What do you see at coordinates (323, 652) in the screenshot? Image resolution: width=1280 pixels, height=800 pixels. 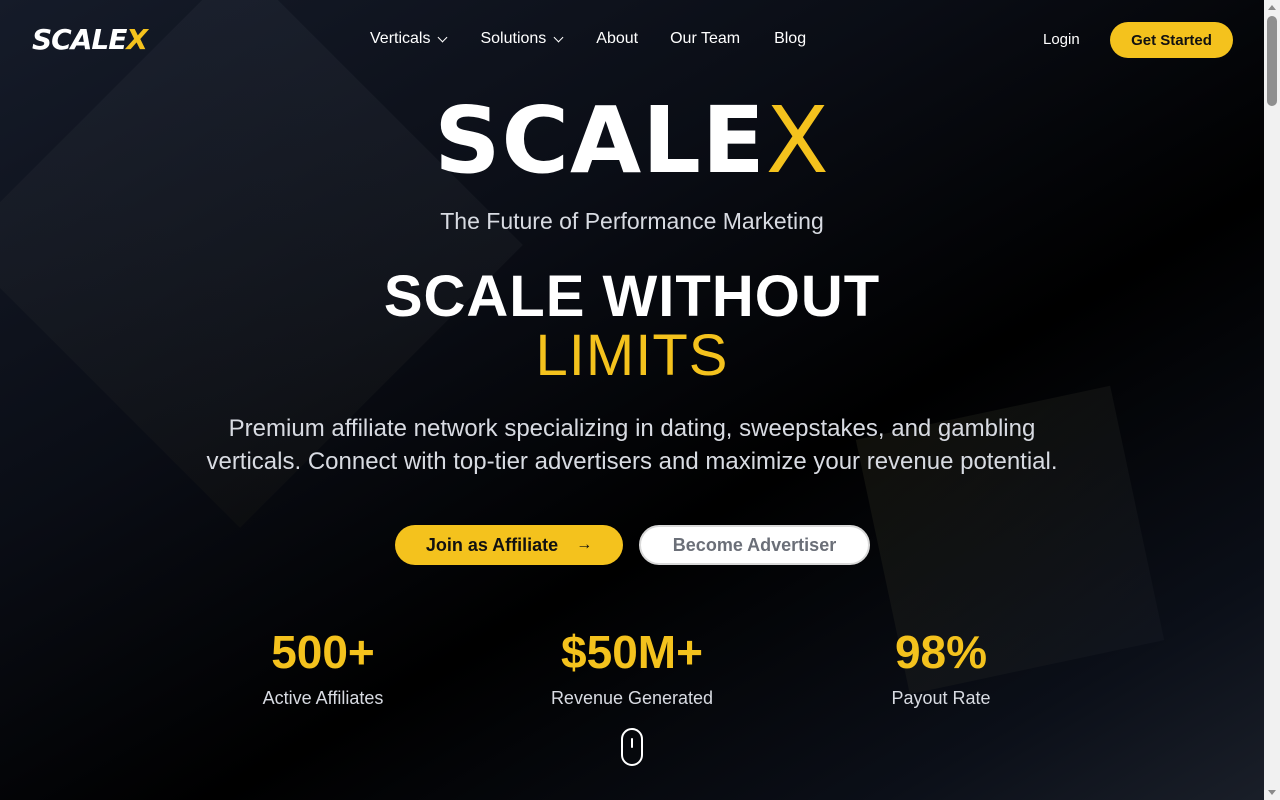 I see `stat-value: 500+` at bounding box center [323, 652].